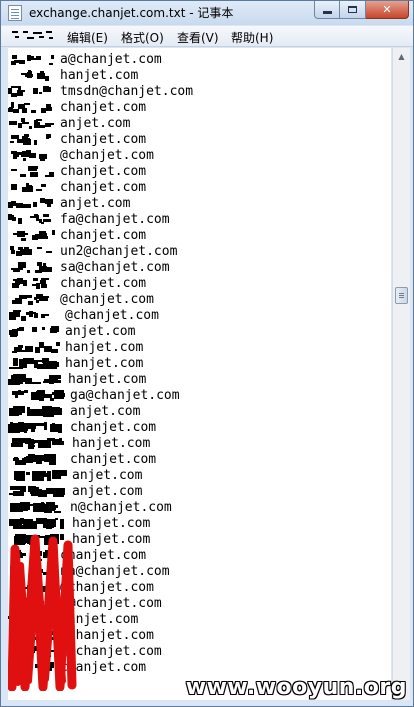 The image size is (414, 707). I want to click on title-bar: exchange.chanjet.com.txt - 记事本 ✕, so click(207, 13).